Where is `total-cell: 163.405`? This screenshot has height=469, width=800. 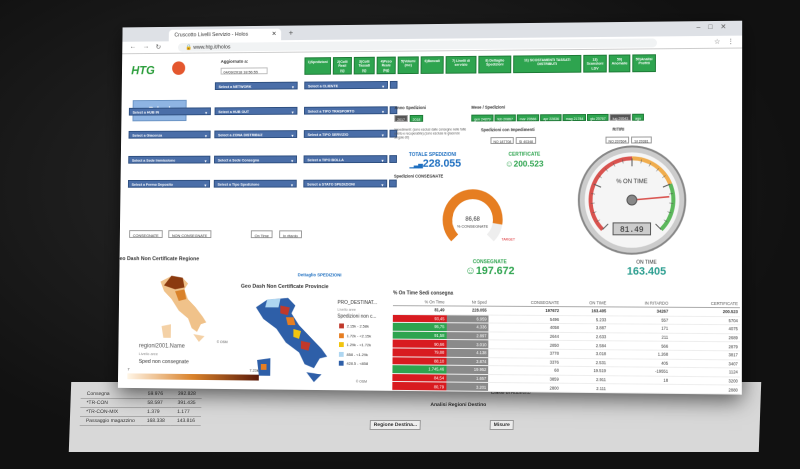 total-cell: 163.405 is located at coordinates (585, 311).